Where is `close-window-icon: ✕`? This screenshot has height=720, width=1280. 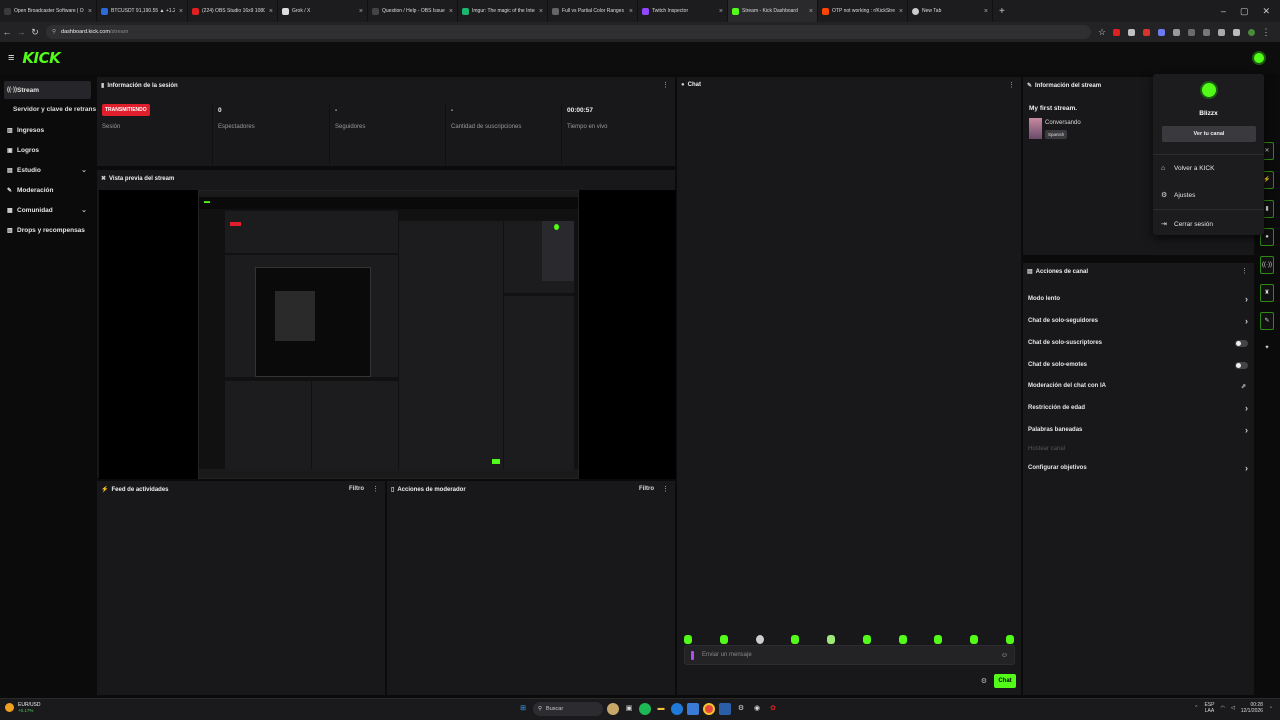 close-window-icon: ✕ is located at coordinates (1266, 11).